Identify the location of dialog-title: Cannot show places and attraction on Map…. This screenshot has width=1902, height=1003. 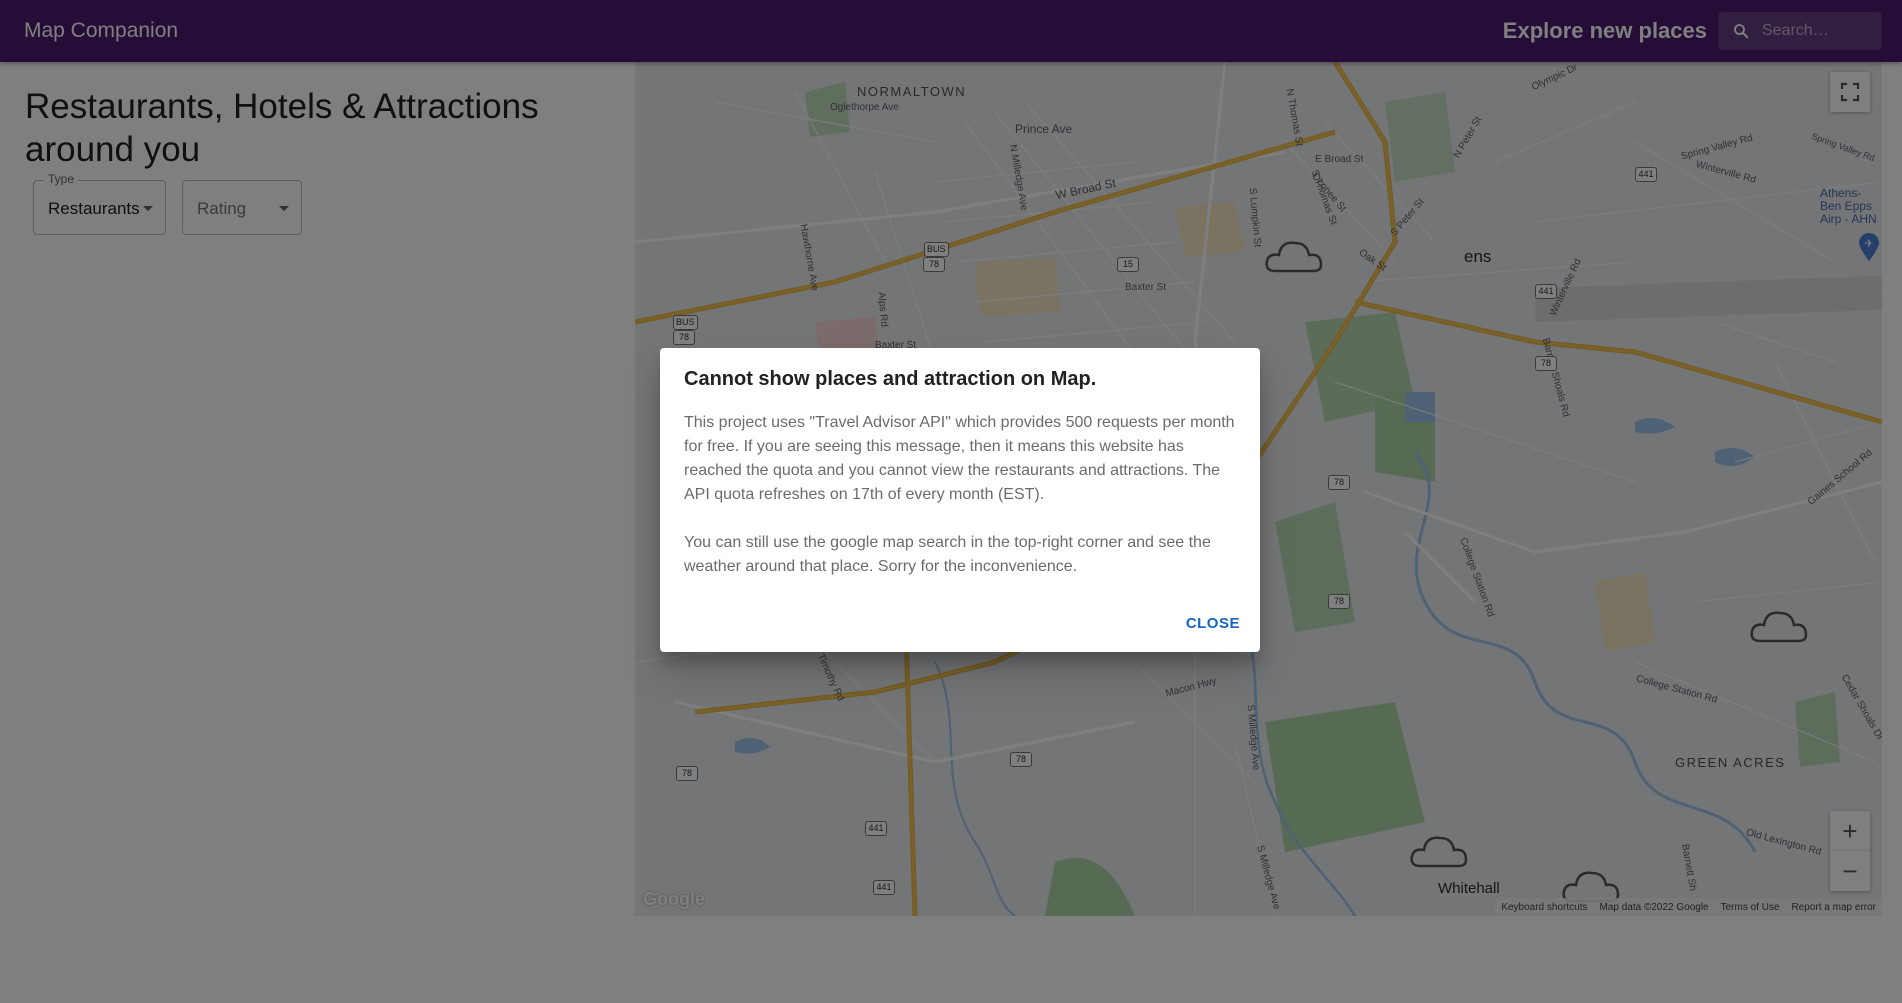
(890, 379).